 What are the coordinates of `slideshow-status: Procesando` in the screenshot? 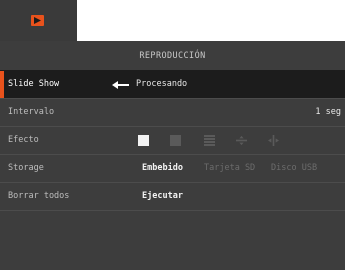 It's located at (162, 84).